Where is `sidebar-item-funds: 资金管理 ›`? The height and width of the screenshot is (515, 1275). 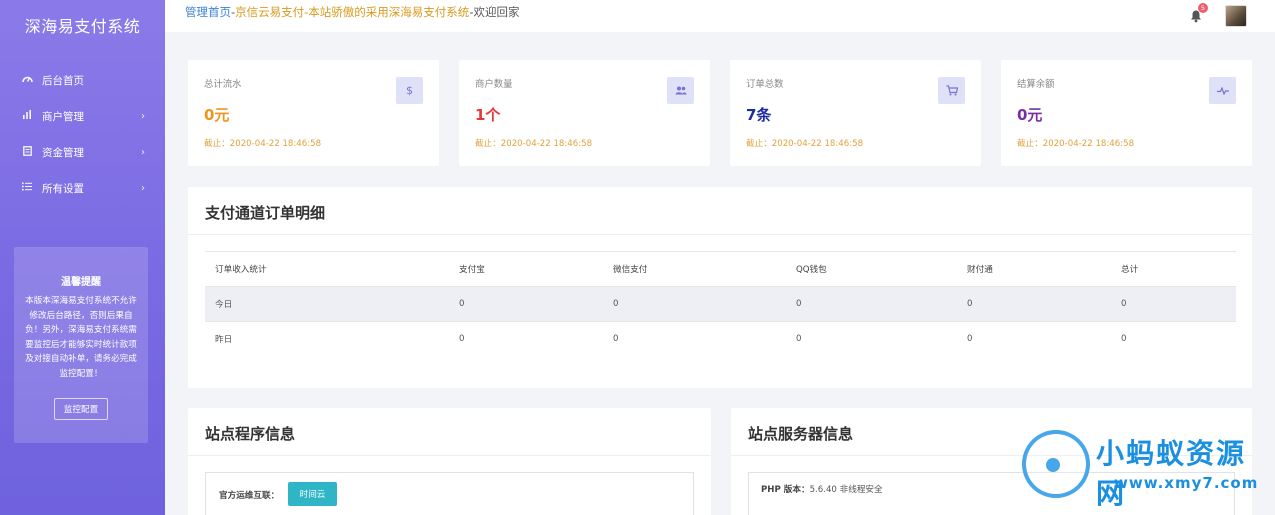
sidebar-item-funds: 资金管理 › is located at coordinates (82, 152).